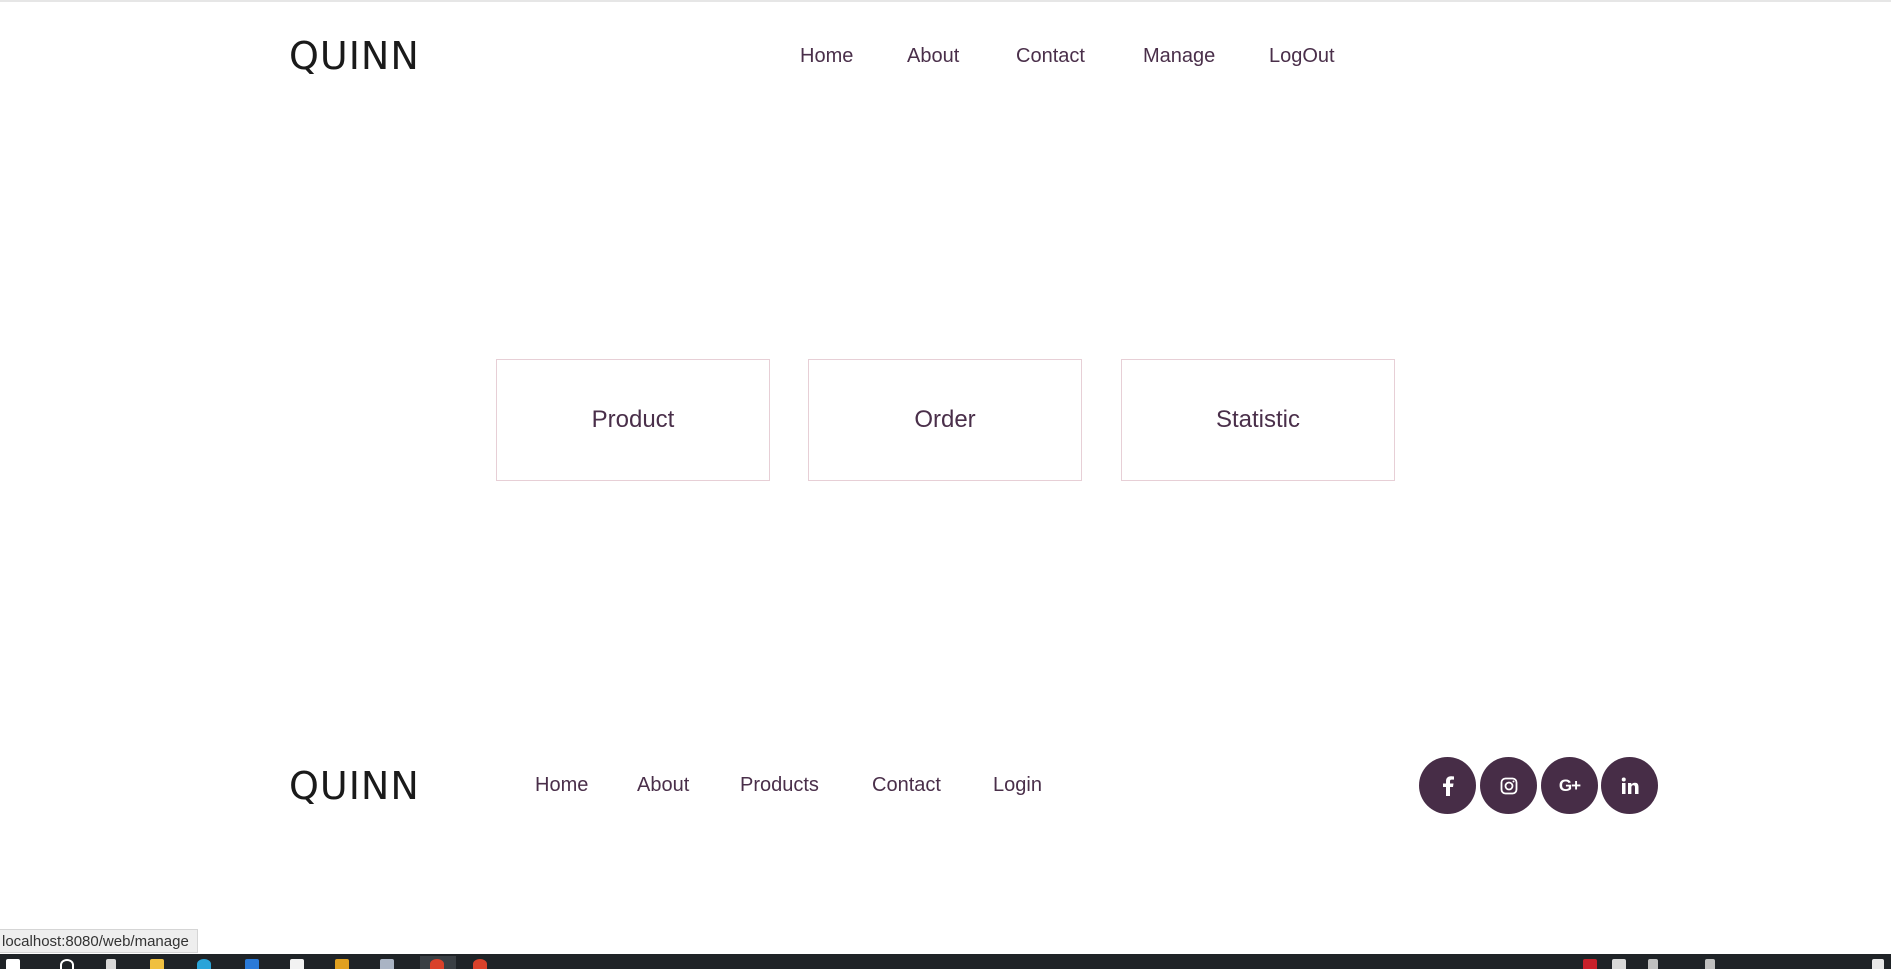  What do you see at coordinates (633, 420) in the screenshot?
I see `product-card: Product` at bounding box center [633, 420].